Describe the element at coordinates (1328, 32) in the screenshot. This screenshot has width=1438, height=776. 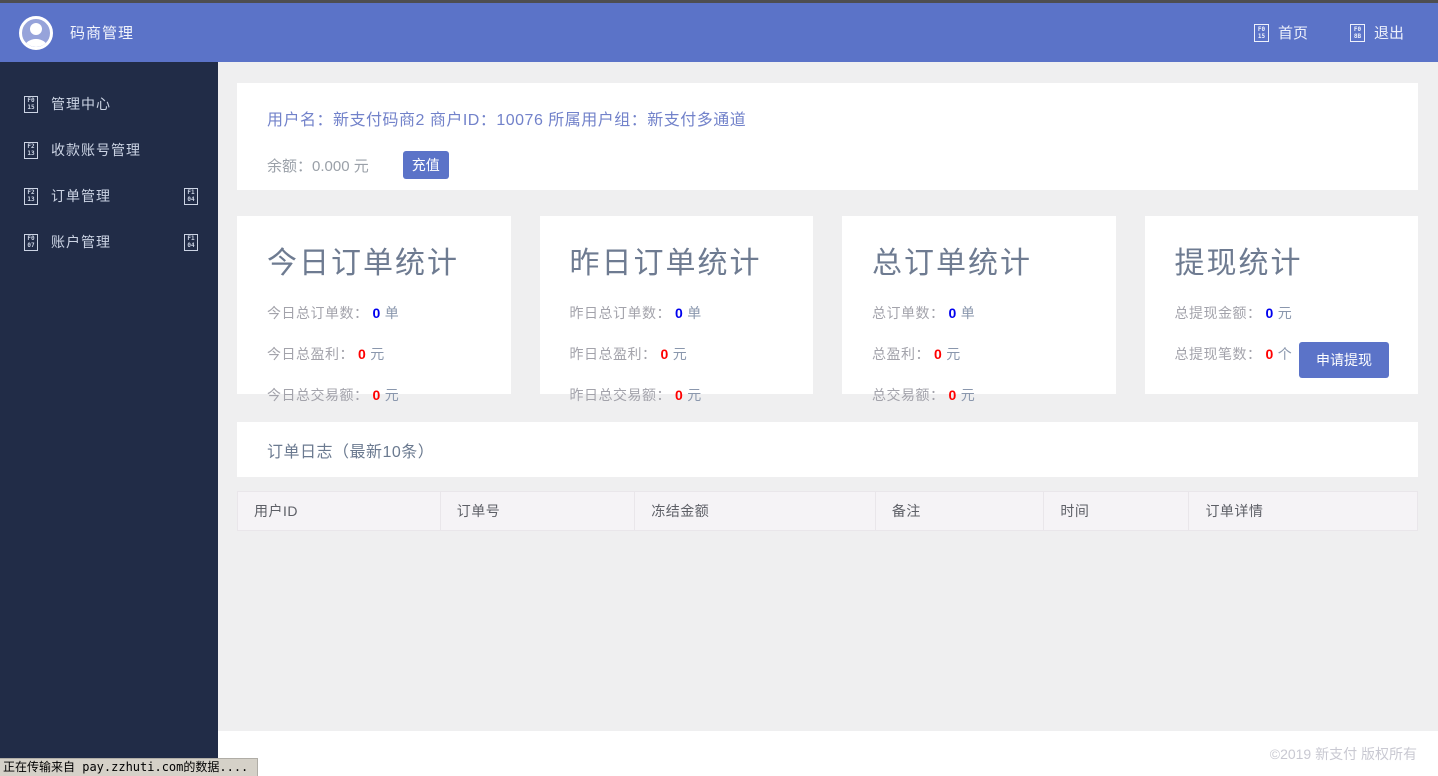
I see `header-nav: F0 15 首页 F0 8B 退出` at that location.